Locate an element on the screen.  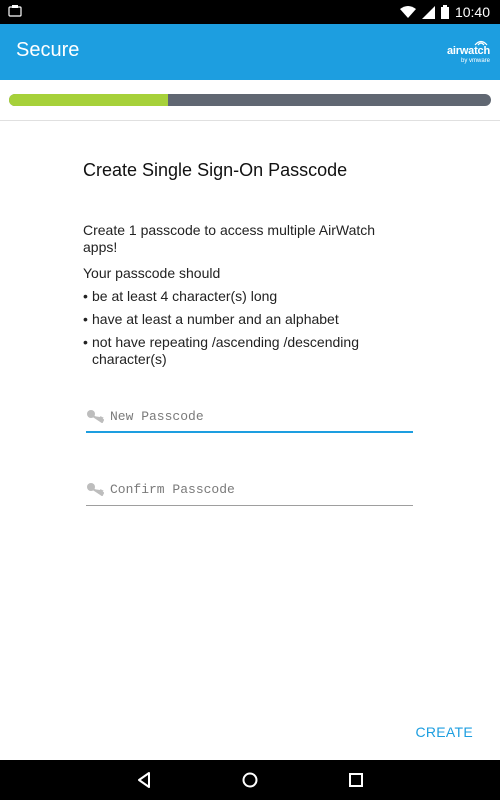
status-time: 10:40 is located at coordinates (472, 12).